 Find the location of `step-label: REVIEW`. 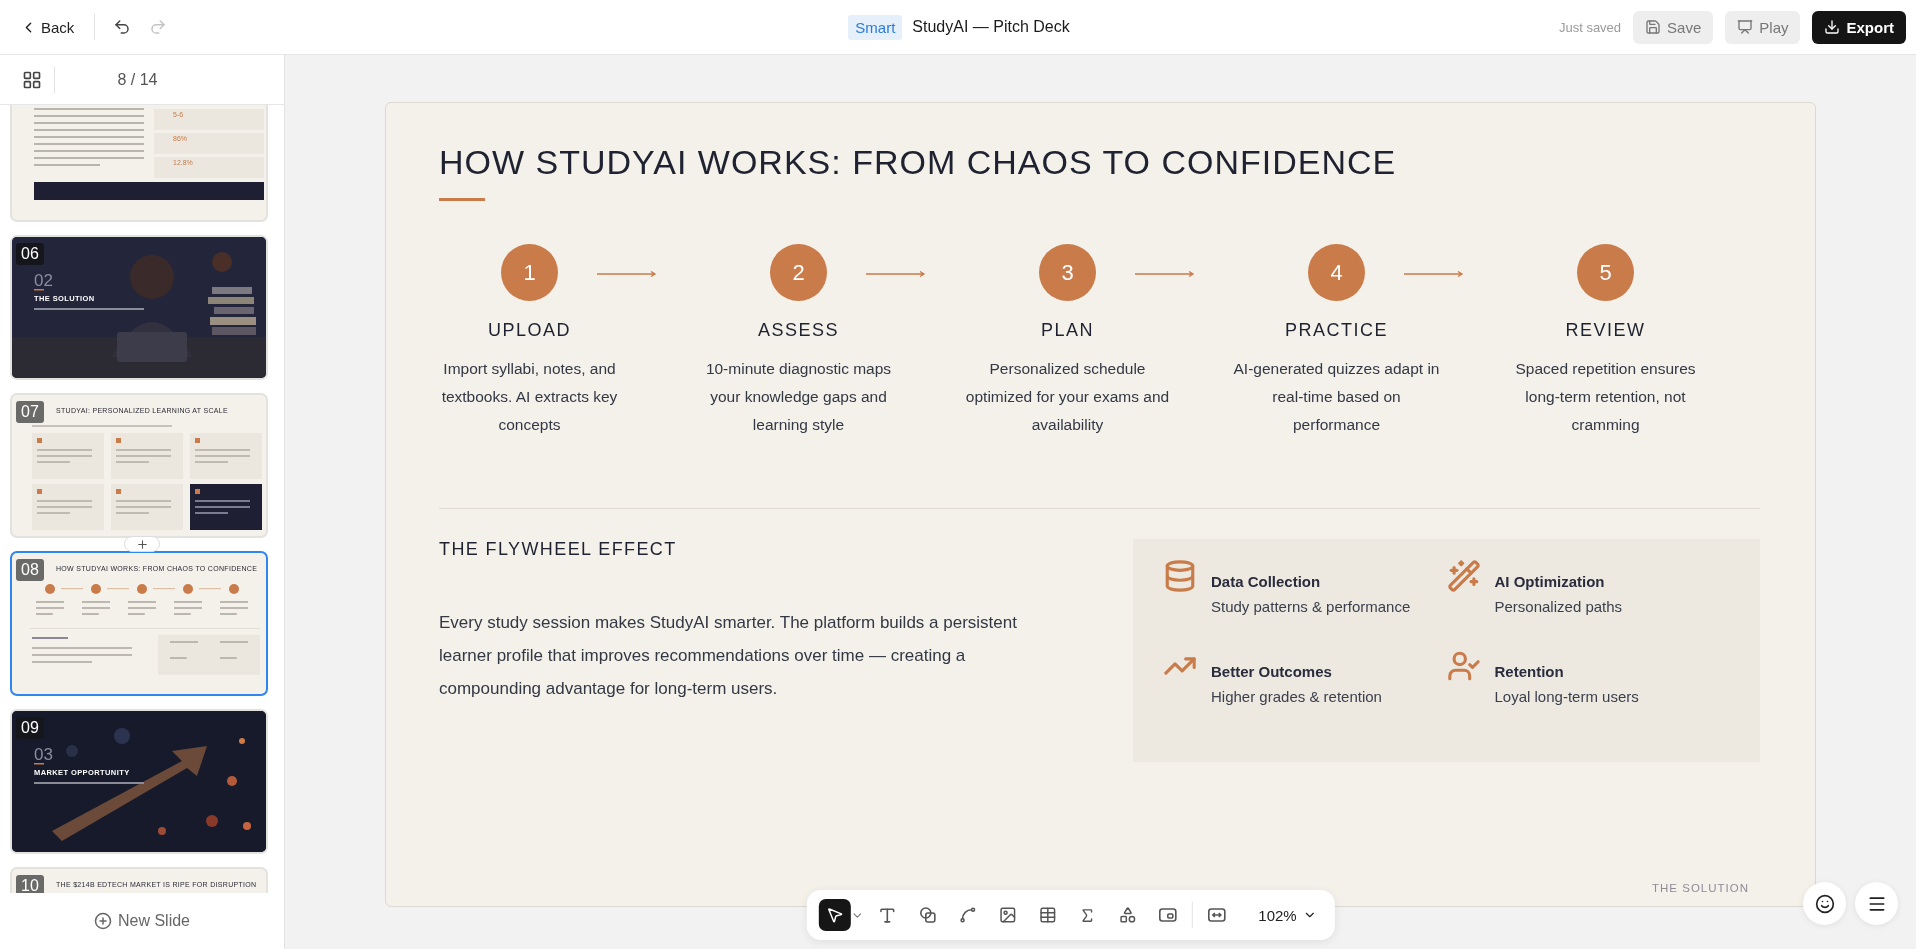

step-label: REVIEW is located at coordinates (1605, 330).